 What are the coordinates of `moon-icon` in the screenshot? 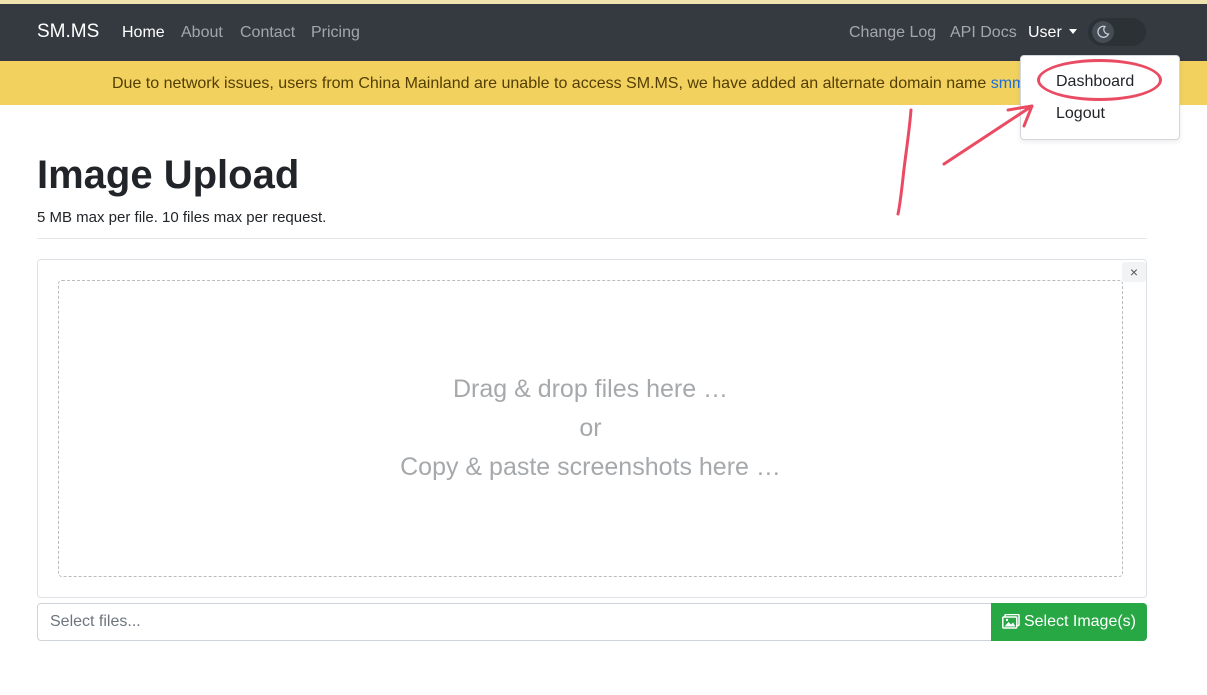 It's located at (1103, 31).